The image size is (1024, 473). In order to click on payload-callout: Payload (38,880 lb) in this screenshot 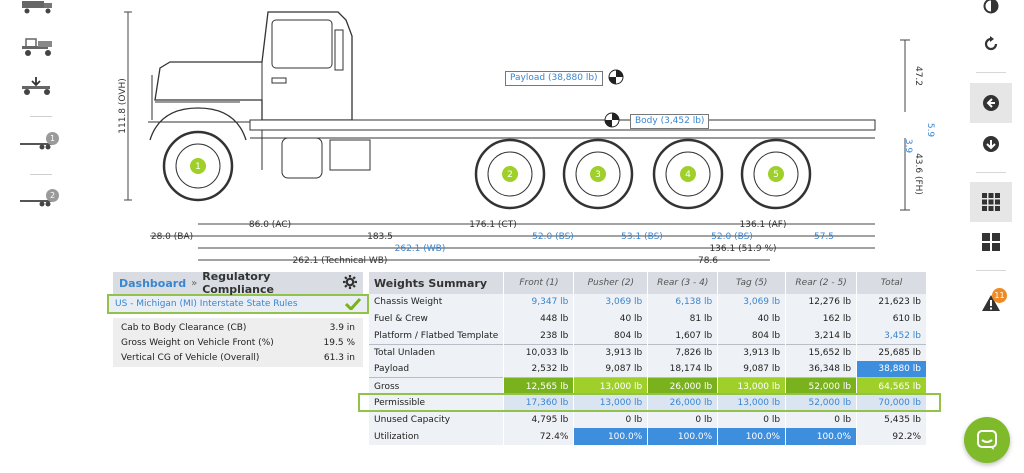, I will do `click(554, 78)`.